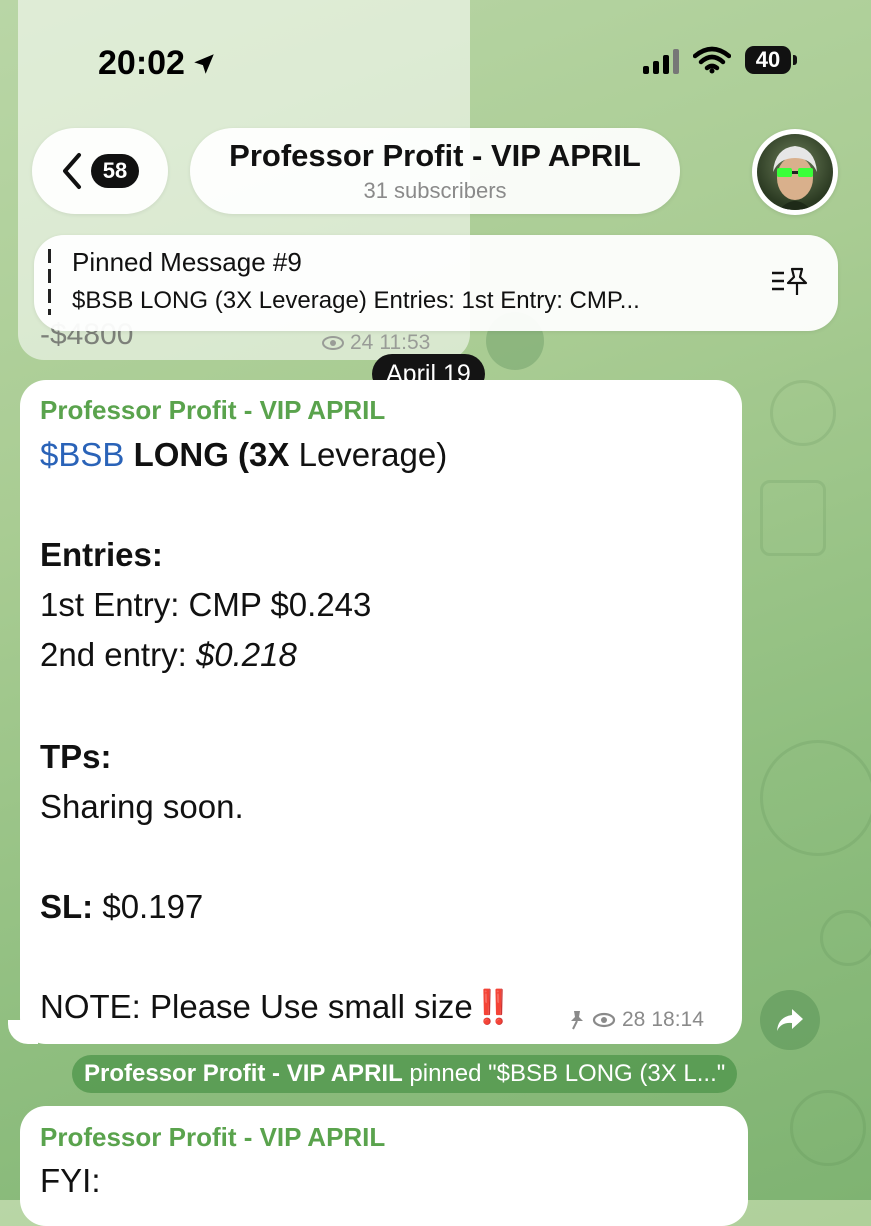  What do you see at coordinates (790, 283) in the screenshot?
I see `pinned-list-icon` at bounding box center [790, 283].